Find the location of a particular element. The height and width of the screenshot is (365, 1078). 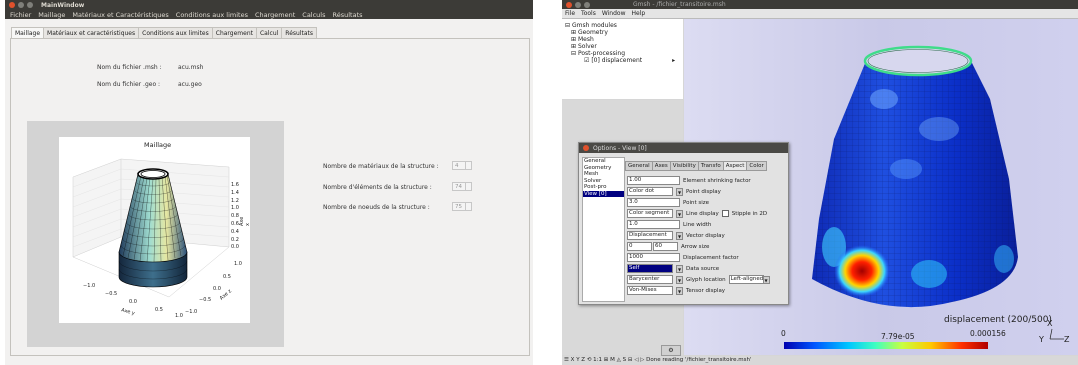

geo-value: acu.geo is located at coordinates (190, 84).